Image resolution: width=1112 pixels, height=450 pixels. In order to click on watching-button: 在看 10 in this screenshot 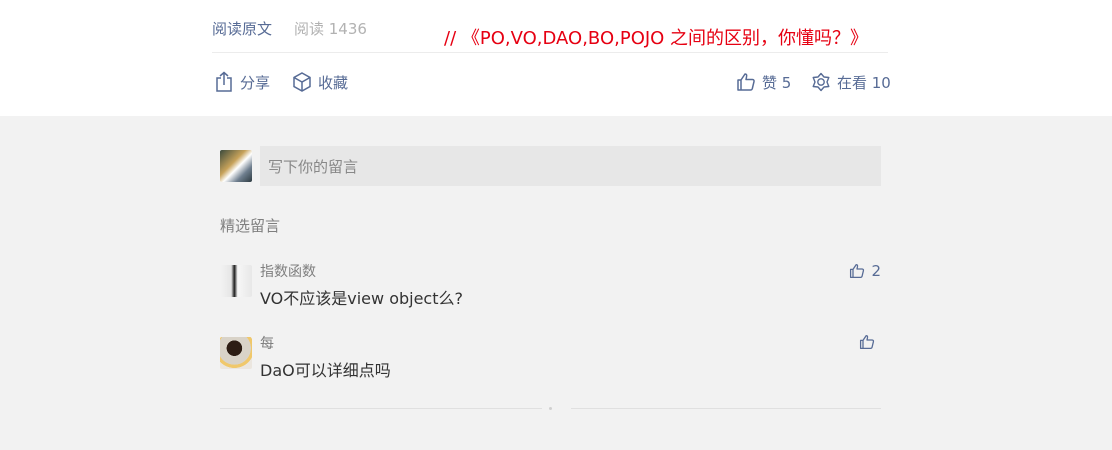, I will do `click(851, 82)`.